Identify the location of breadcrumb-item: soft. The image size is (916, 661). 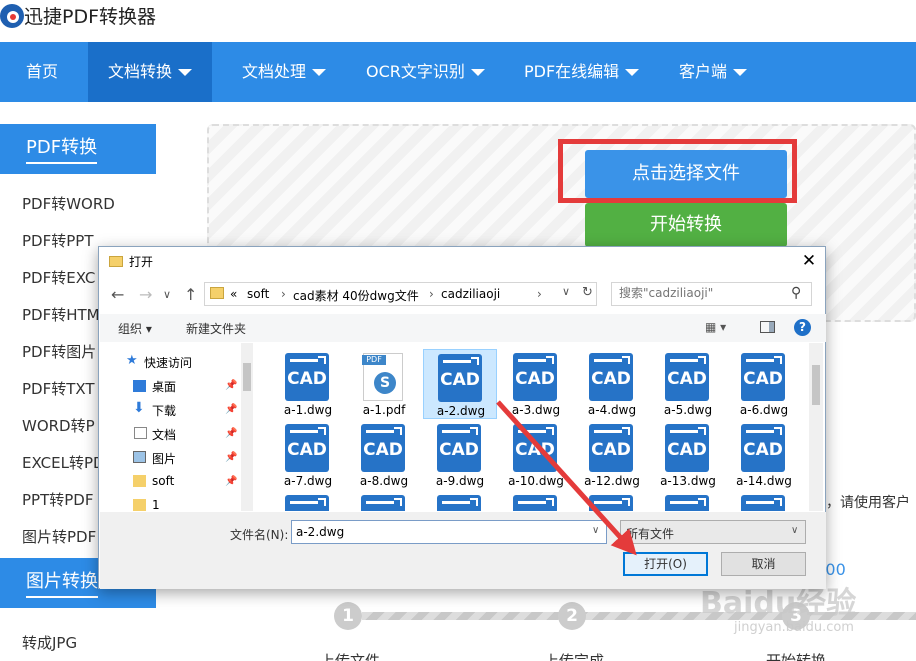
(258, 294).